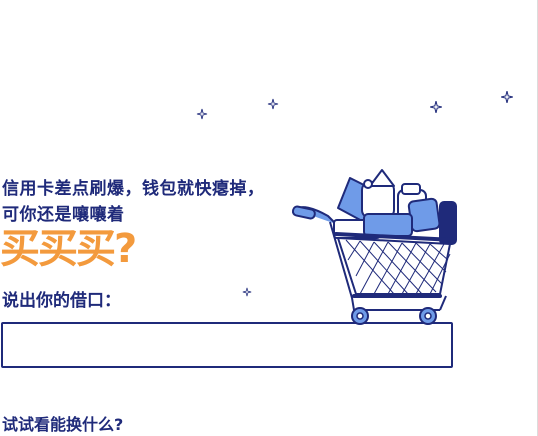  Describe the element at coordinates (68, 249) in the screenshot. I see `big-title: 买买买?` at that location.